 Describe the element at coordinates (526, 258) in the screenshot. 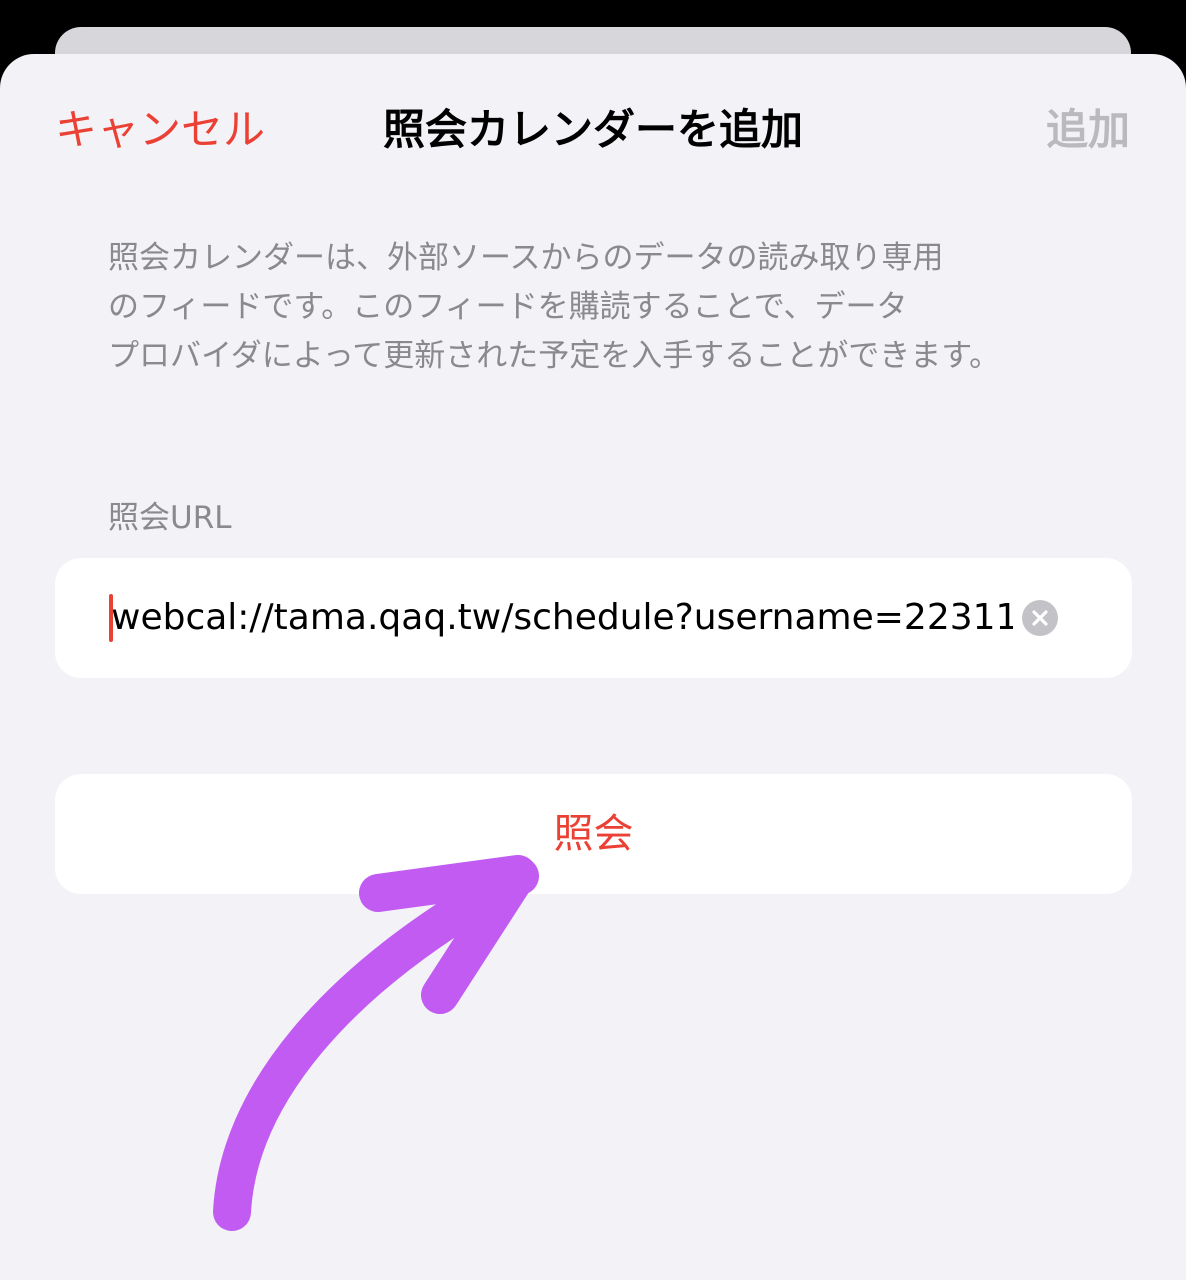

I see `description-line: 照会カレンダーは、外部ソースからのデータの読み取り専用` at that location.